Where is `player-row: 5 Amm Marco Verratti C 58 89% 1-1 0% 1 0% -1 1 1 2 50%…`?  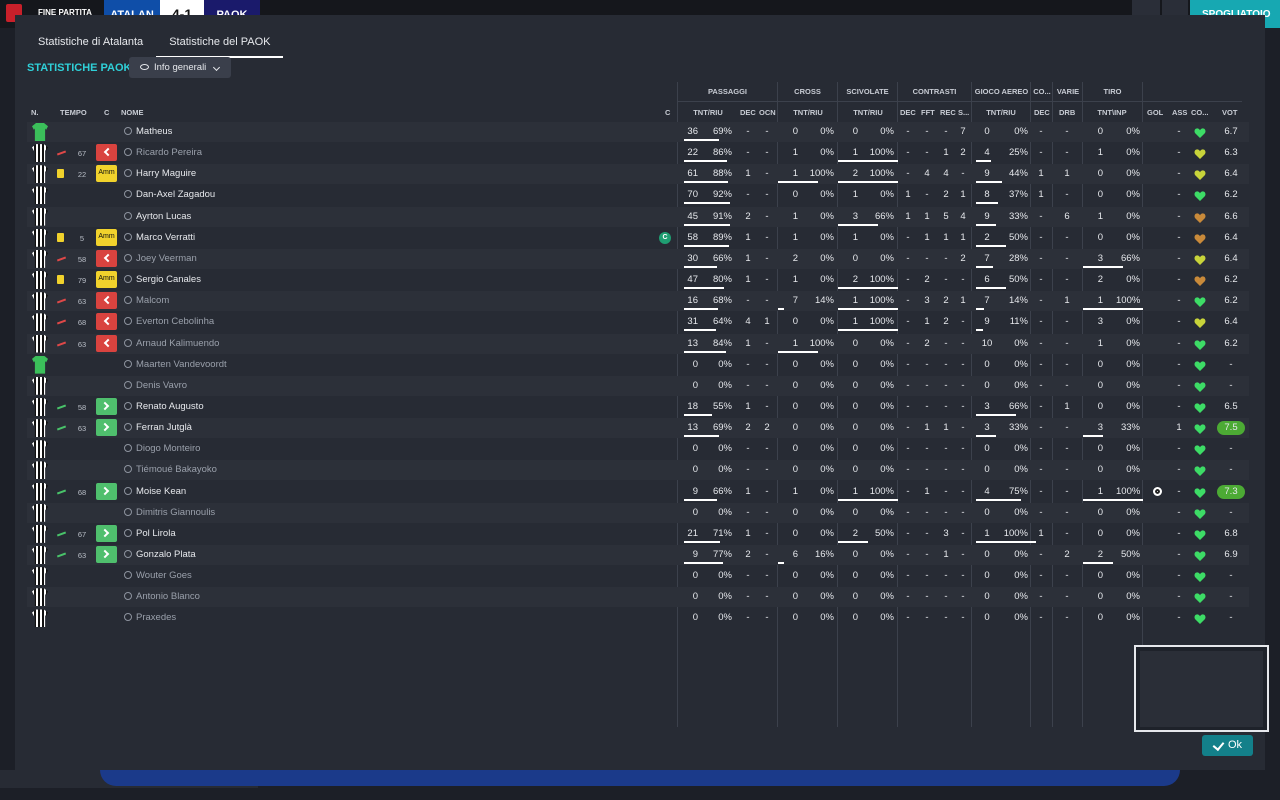 player-row: 5 Amm Marco Verratti C 58 89% 1-1 0% 1 0% -1 1 1 2 50%… is located at coordinates (638, 238).